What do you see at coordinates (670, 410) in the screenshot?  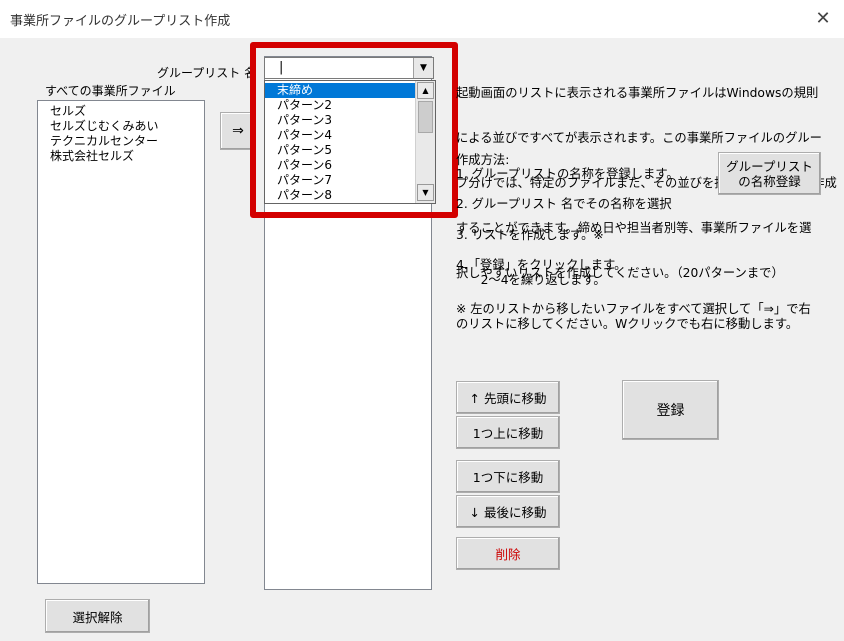 I see `register-button: 登録` at bounding box center [670, 410].